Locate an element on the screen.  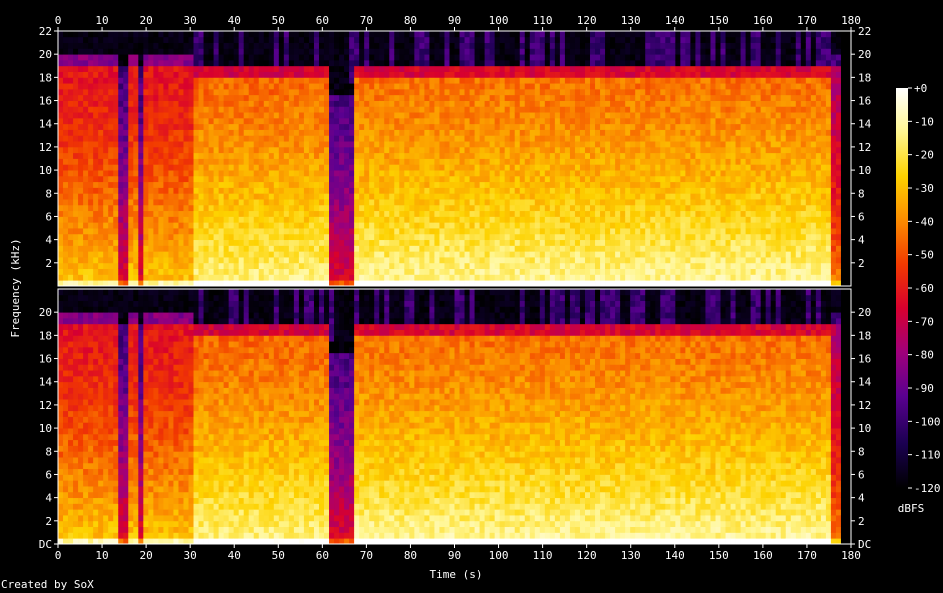
x-tick-label-bottom: 170 is located at coordinates (807, 555).